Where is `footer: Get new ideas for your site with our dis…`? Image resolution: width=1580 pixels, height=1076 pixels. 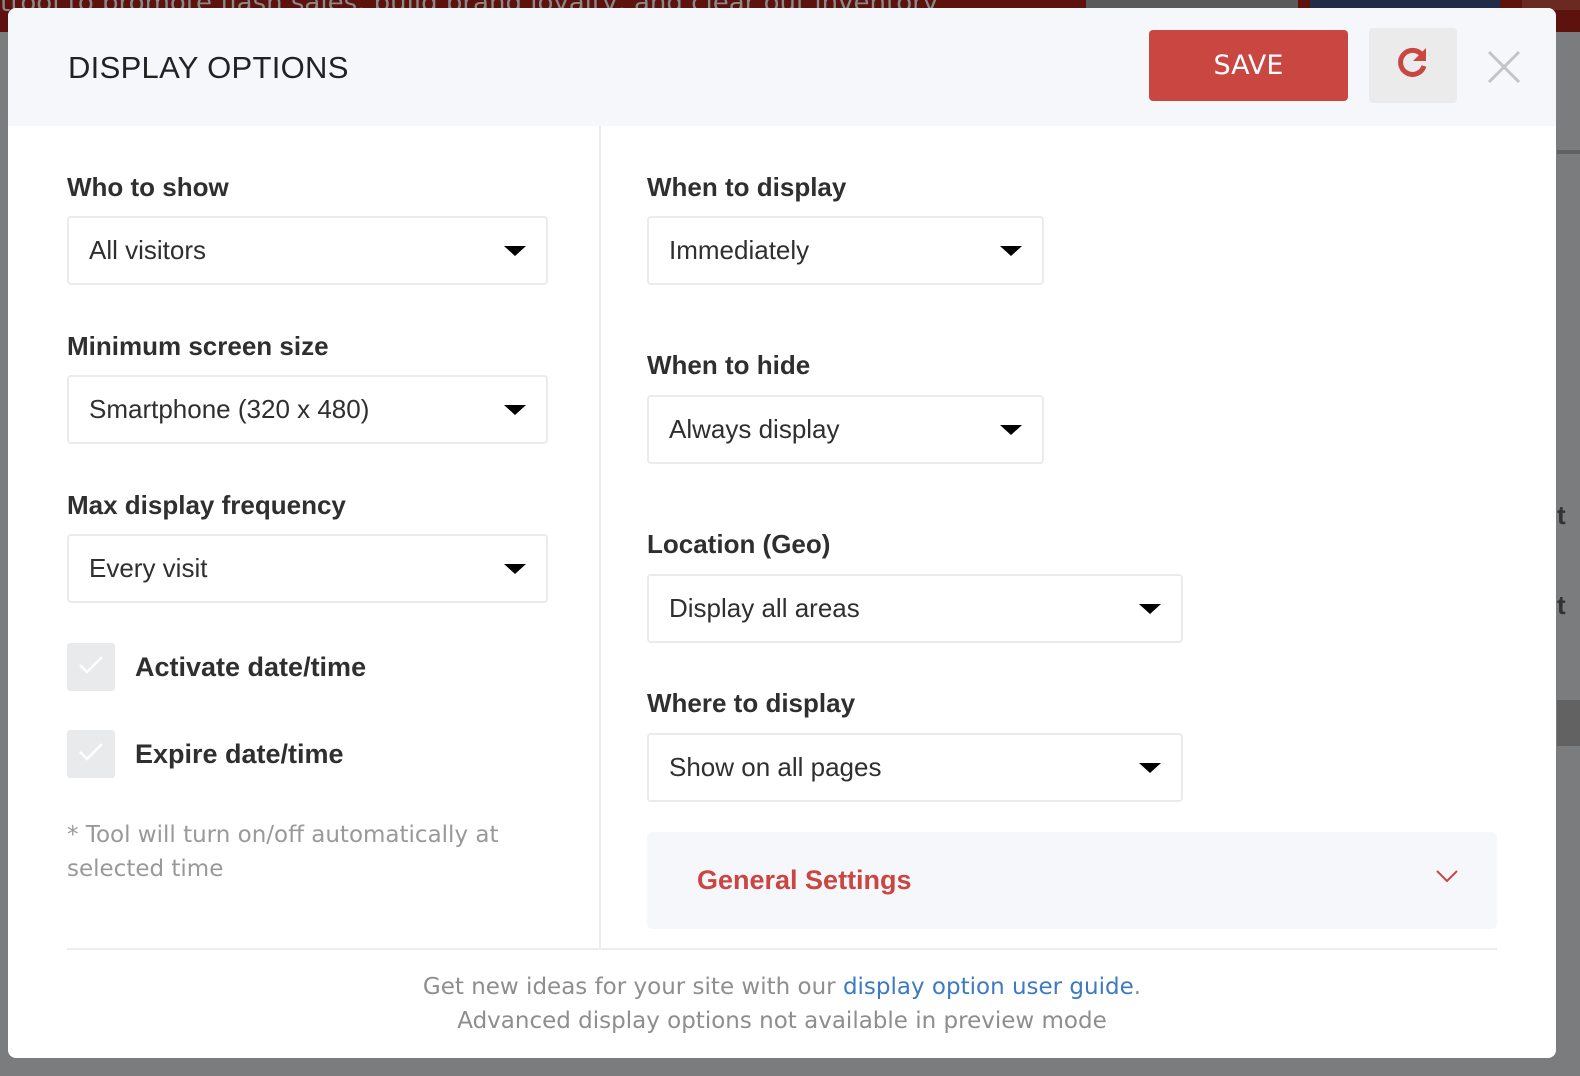 footer: Get new ideas for your site with our dis… is located at coordinates (782, 1004).